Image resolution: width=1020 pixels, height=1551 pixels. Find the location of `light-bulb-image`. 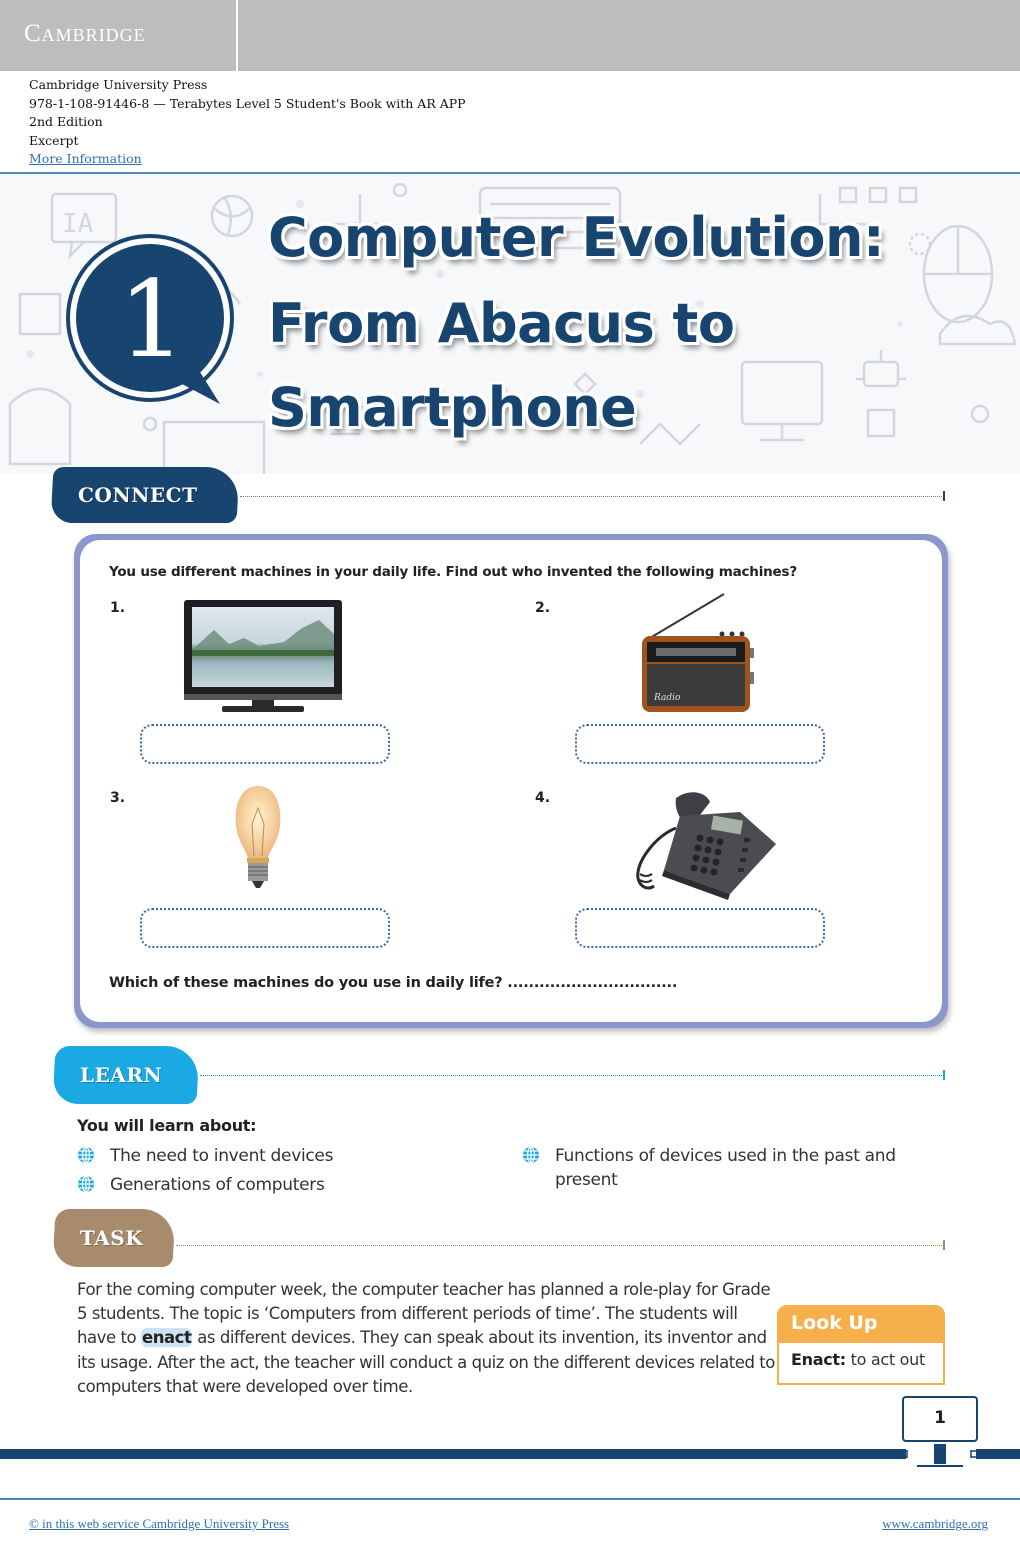

light-bulb-image is located at coordinates (258, 837).